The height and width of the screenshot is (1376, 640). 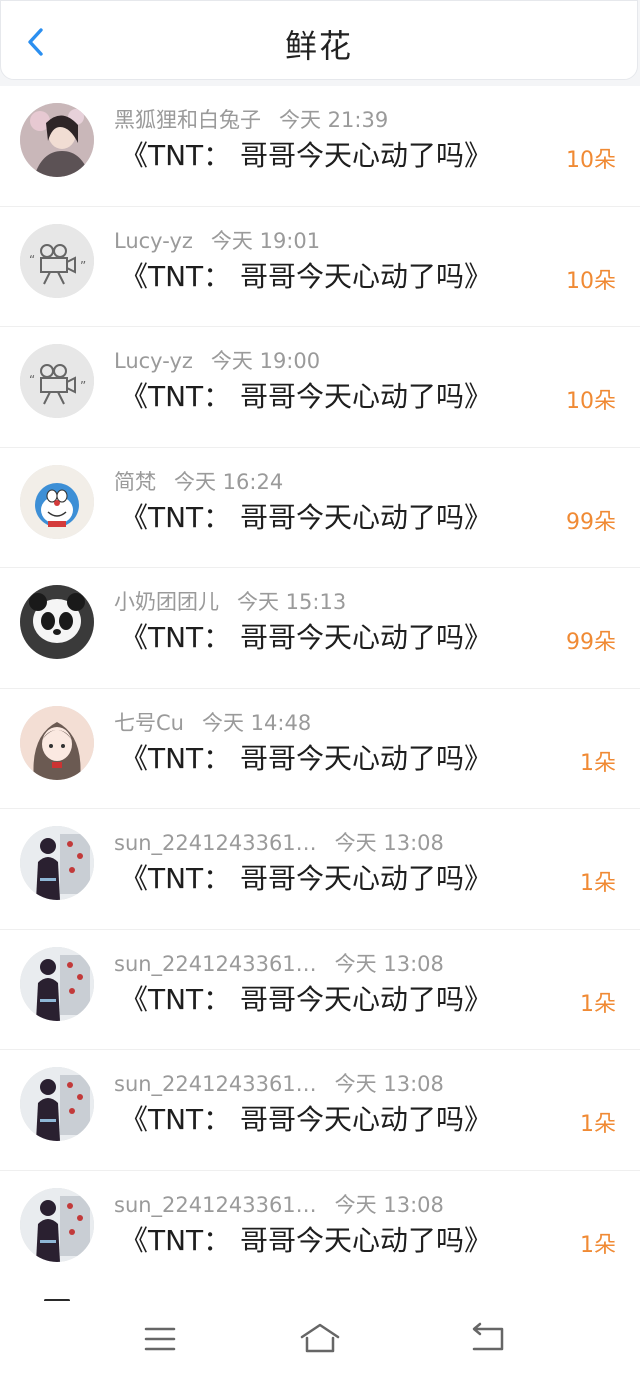 I want to click on timestamp: 今天 14:48, so click(x=256, y=722).